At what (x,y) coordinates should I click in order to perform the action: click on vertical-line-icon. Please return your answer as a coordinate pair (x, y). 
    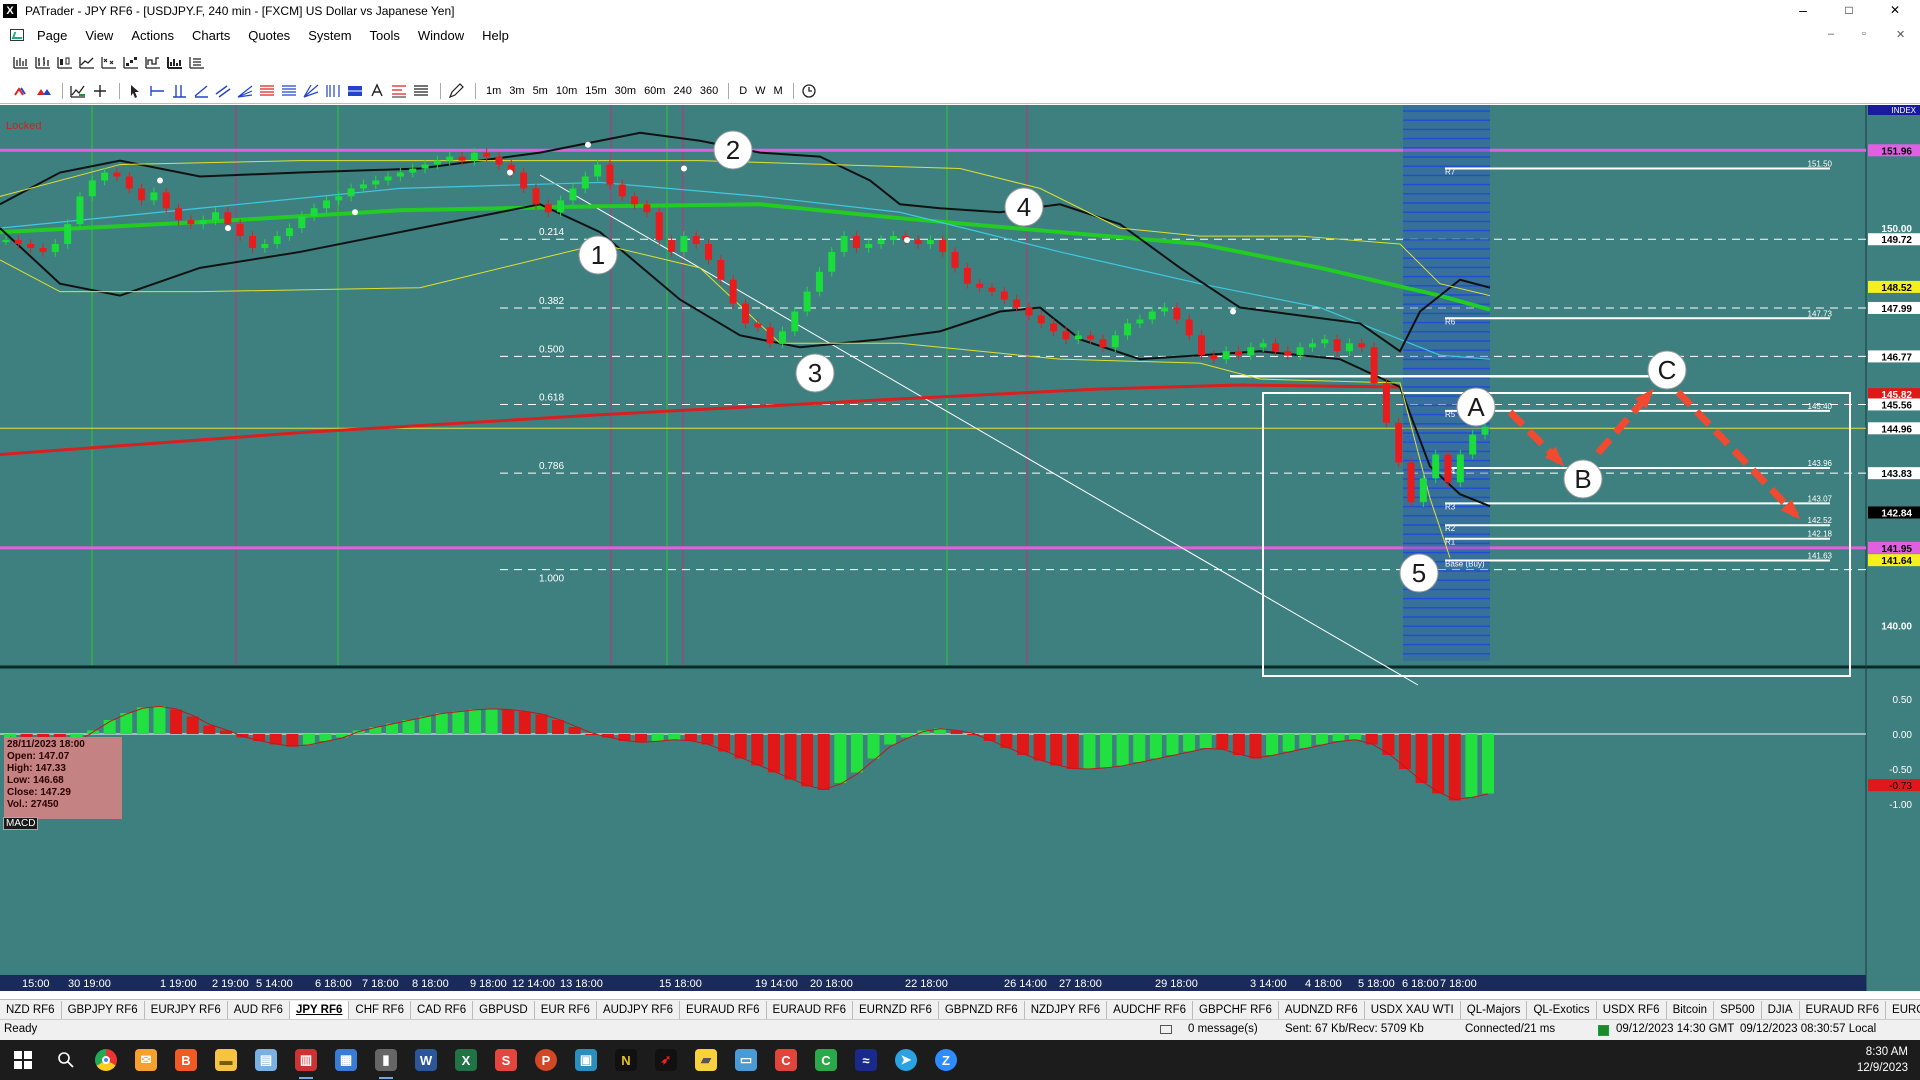
    Looking at the image, I should click on (179, 91).